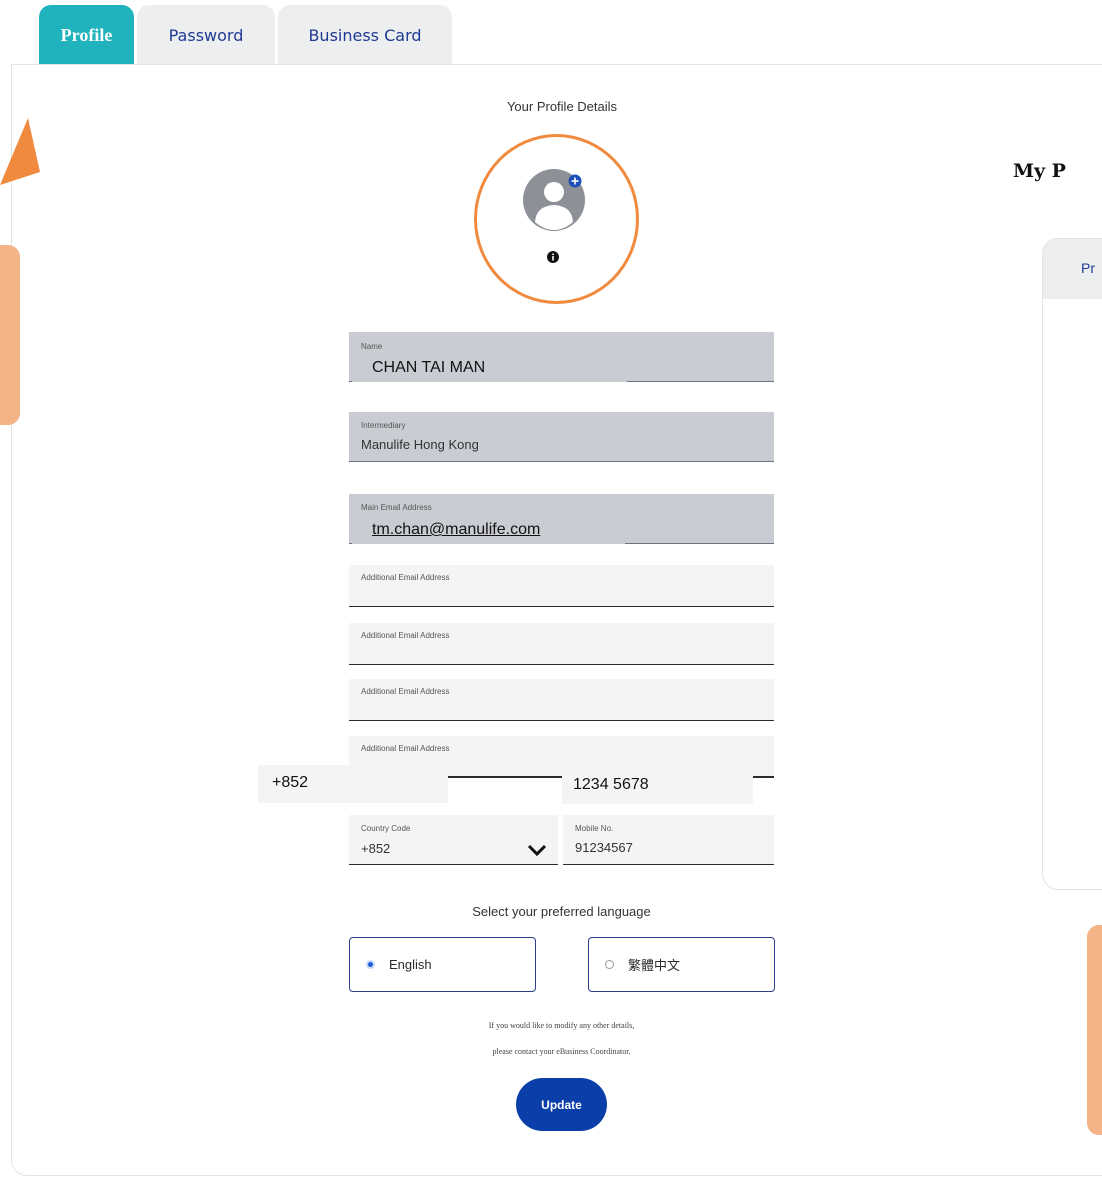  I want to click on language-option-english: English, so click(442, 964).